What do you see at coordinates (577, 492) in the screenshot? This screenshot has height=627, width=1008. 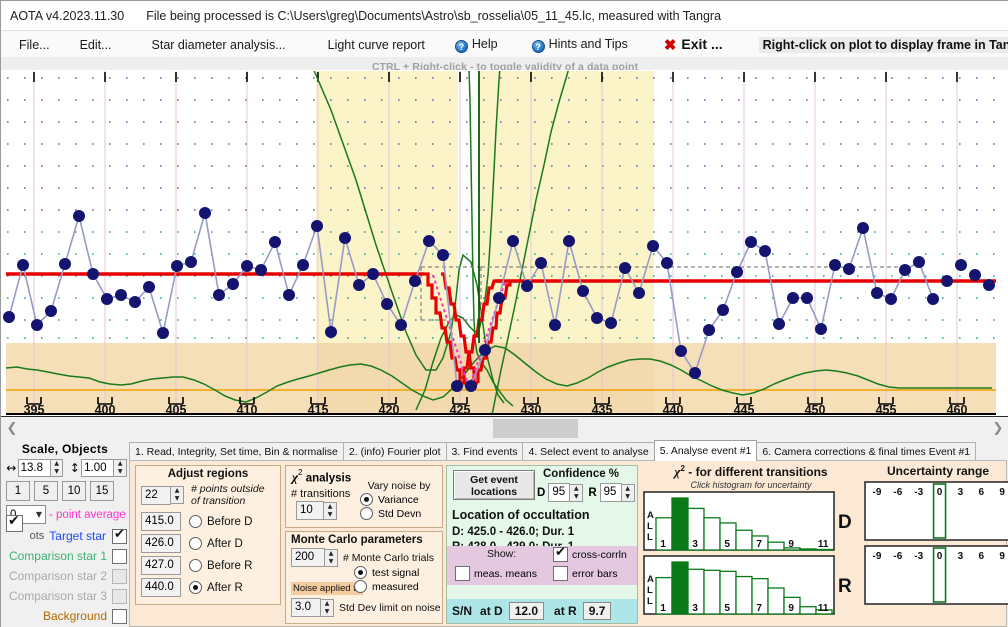 I see `confidence-d-spinner: ▲ ▼` at bounding box center [577, 492].